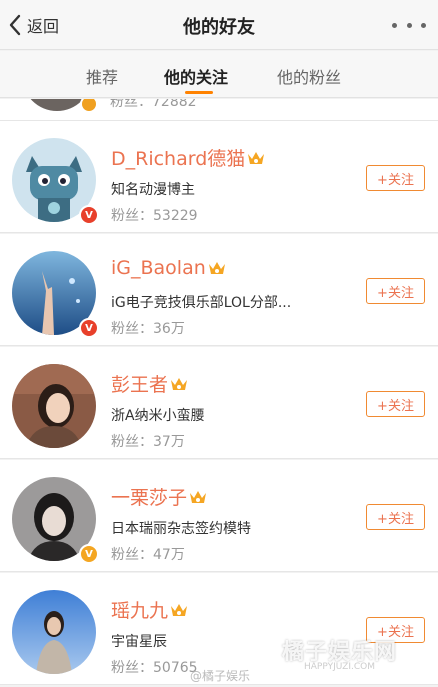 Image resolution: width=438 pixels, height=687 pixels. What do you see at coordinates (148, 442) in the screenshot?
I see `fans-count: 粉丝：37万` at bounding box center [148, 442].